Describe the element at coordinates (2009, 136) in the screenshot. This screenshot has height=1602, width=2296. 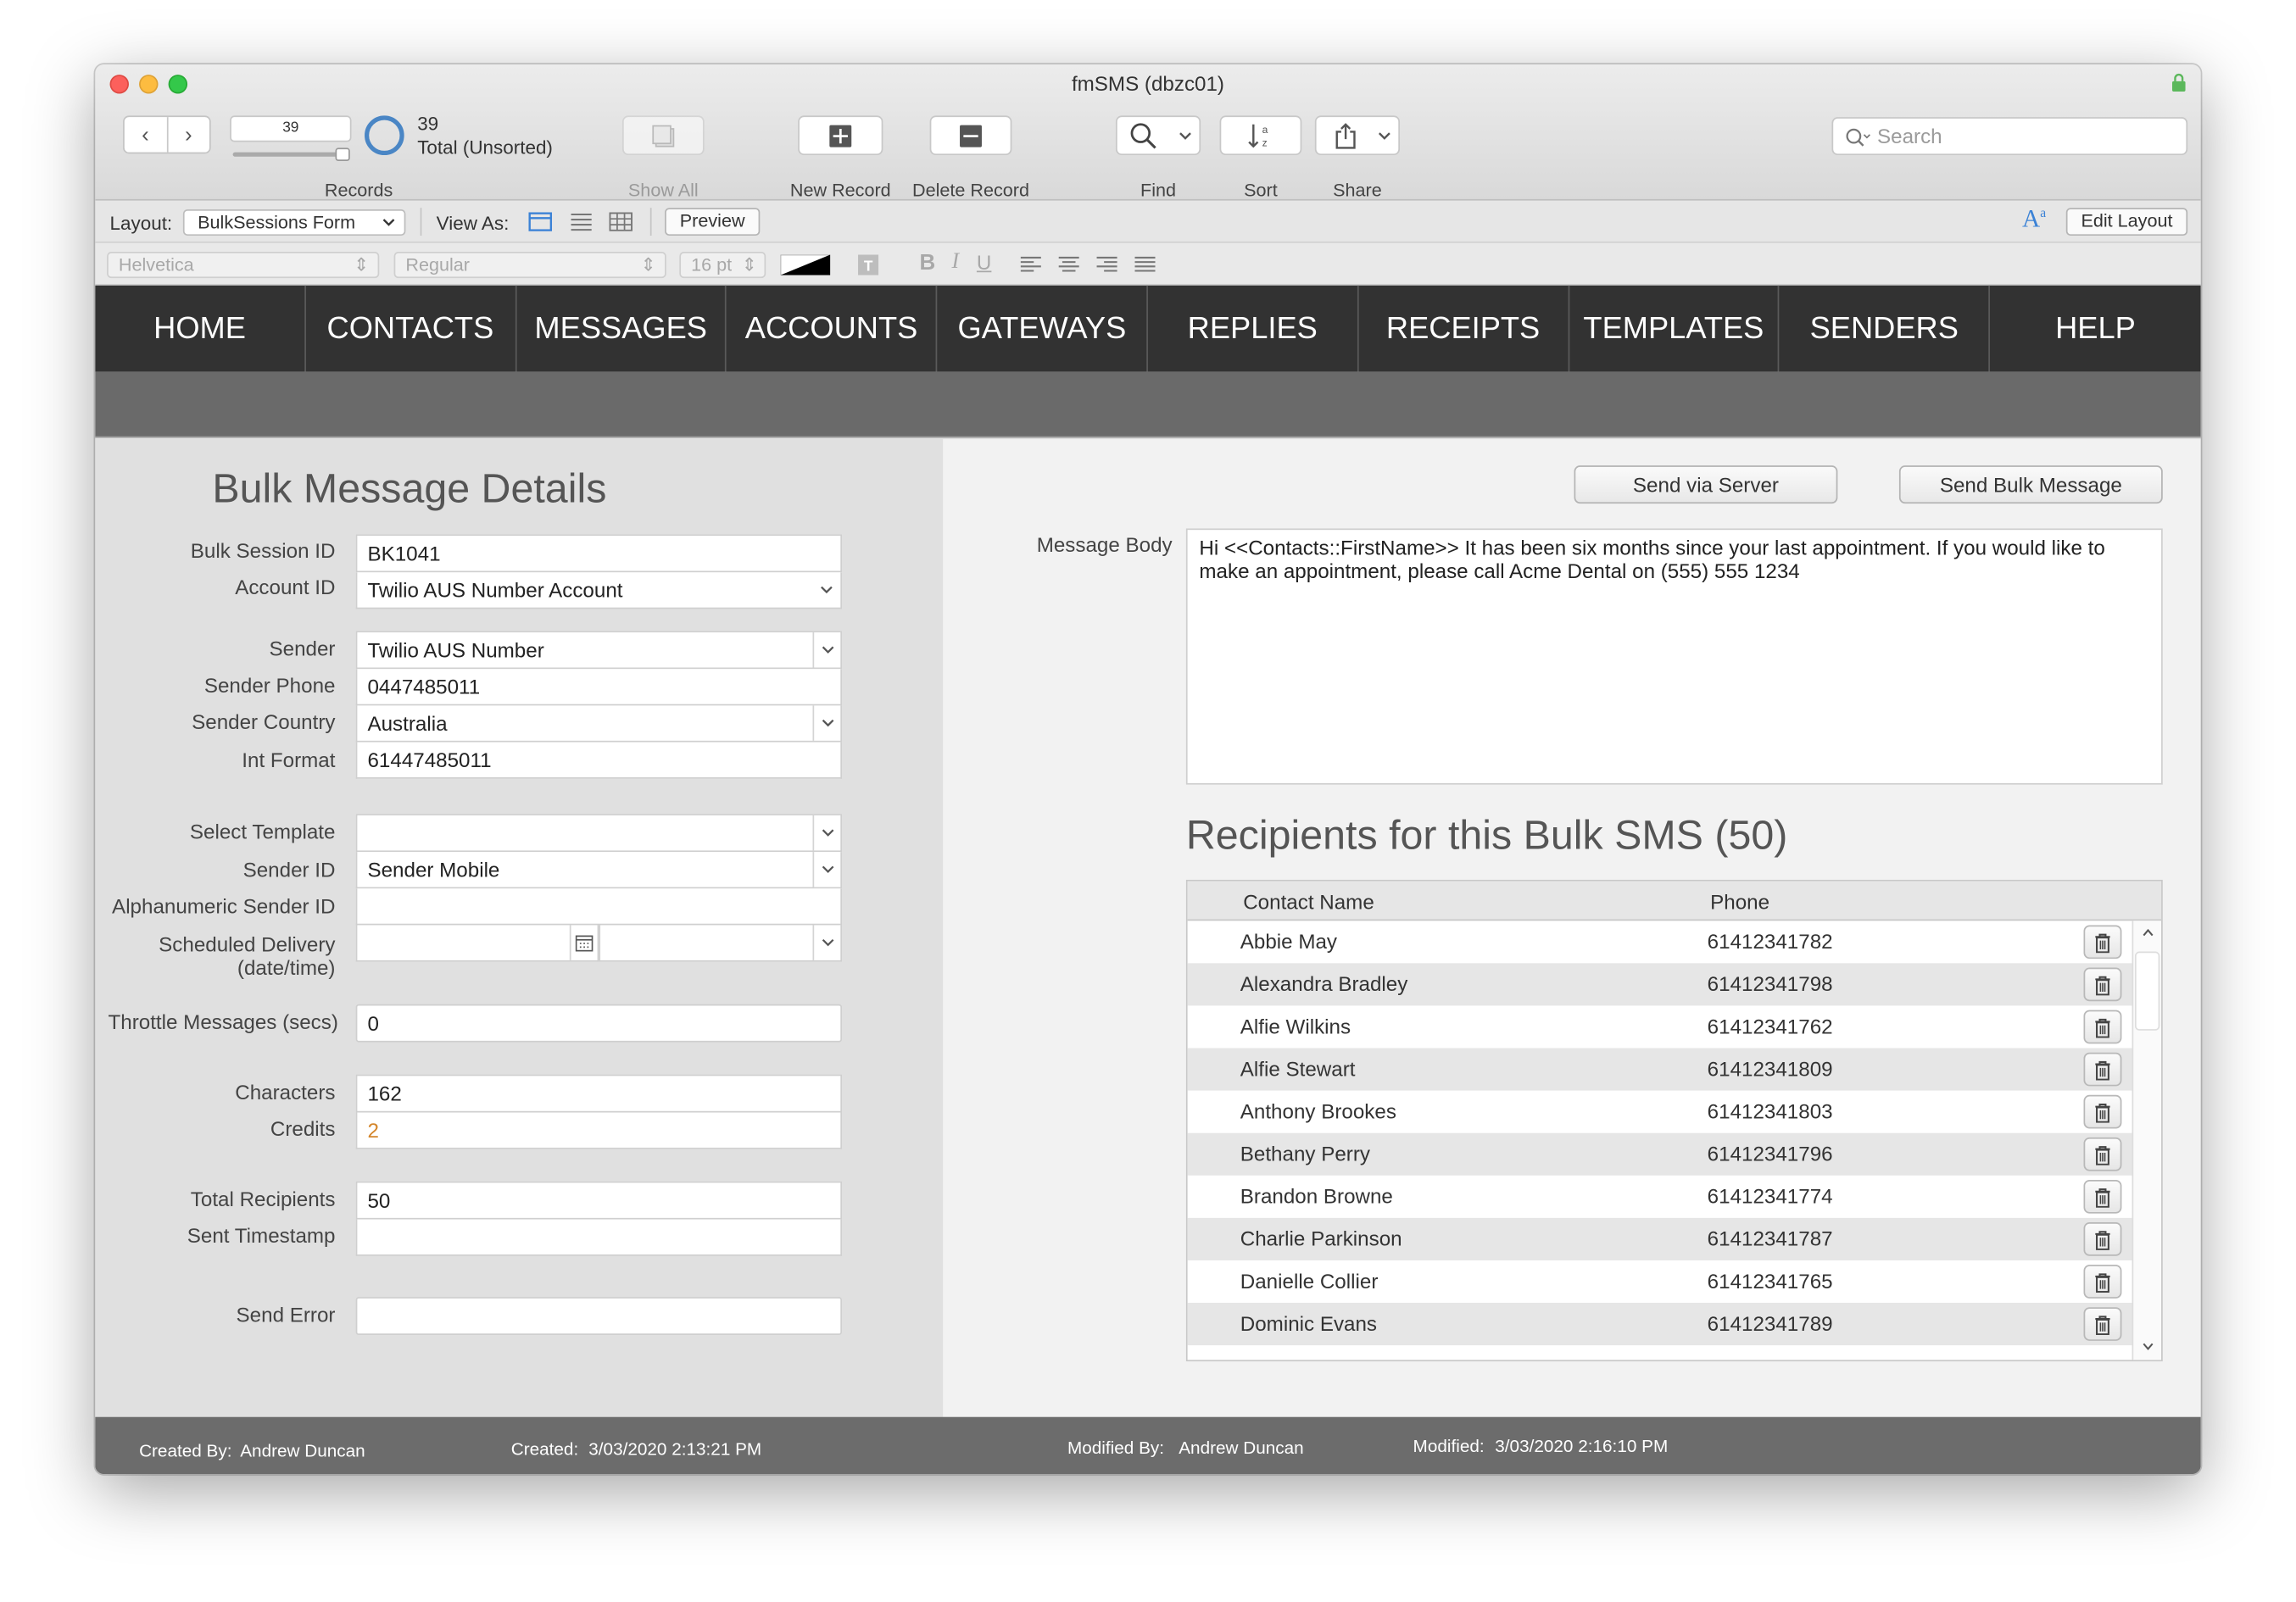
I see `search-input: Search` at that location.